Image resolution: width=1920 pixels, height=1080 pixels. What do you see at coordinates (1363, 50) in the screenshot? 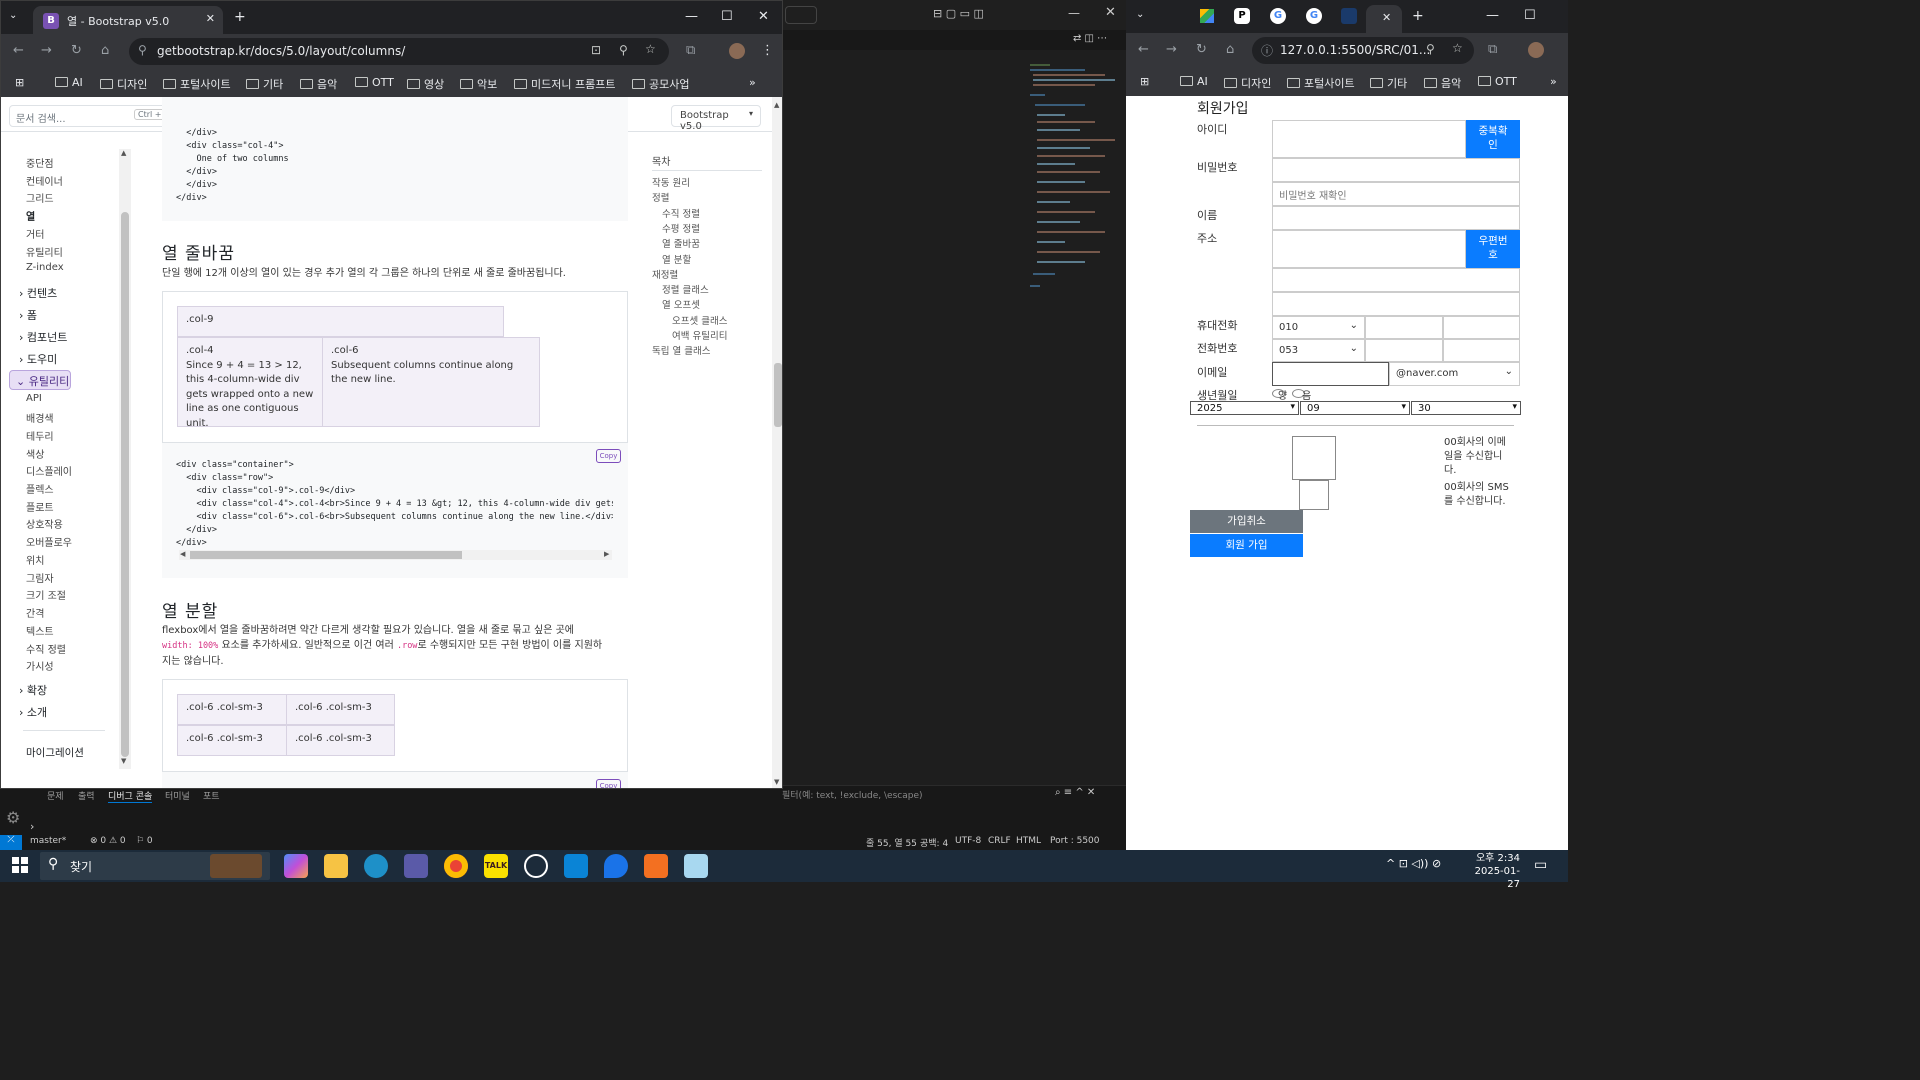
I see `address-bar: ⓘ 127.0.0.1:5500/SRC/01... ⚲ ☆` at bounding box center [1363, 50].